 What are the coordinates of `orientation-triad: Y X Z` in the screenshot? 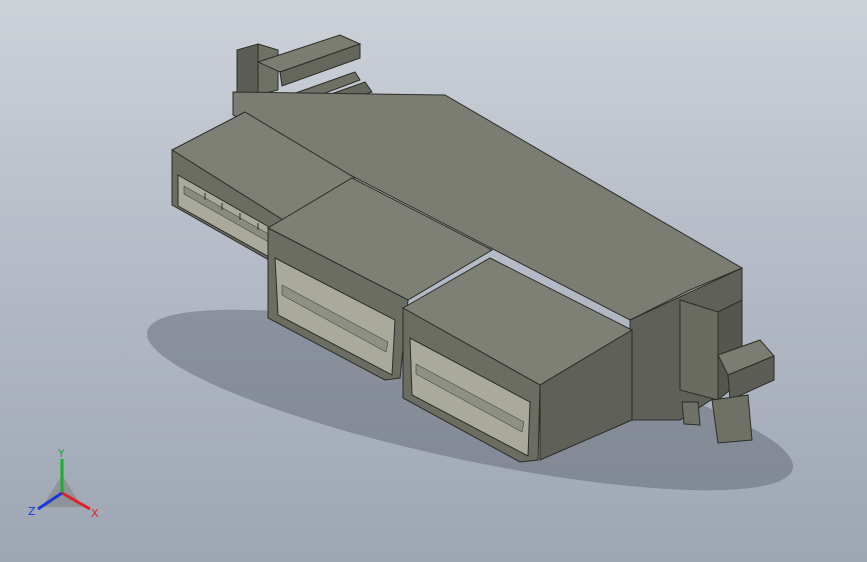 It's located at (65, 485).